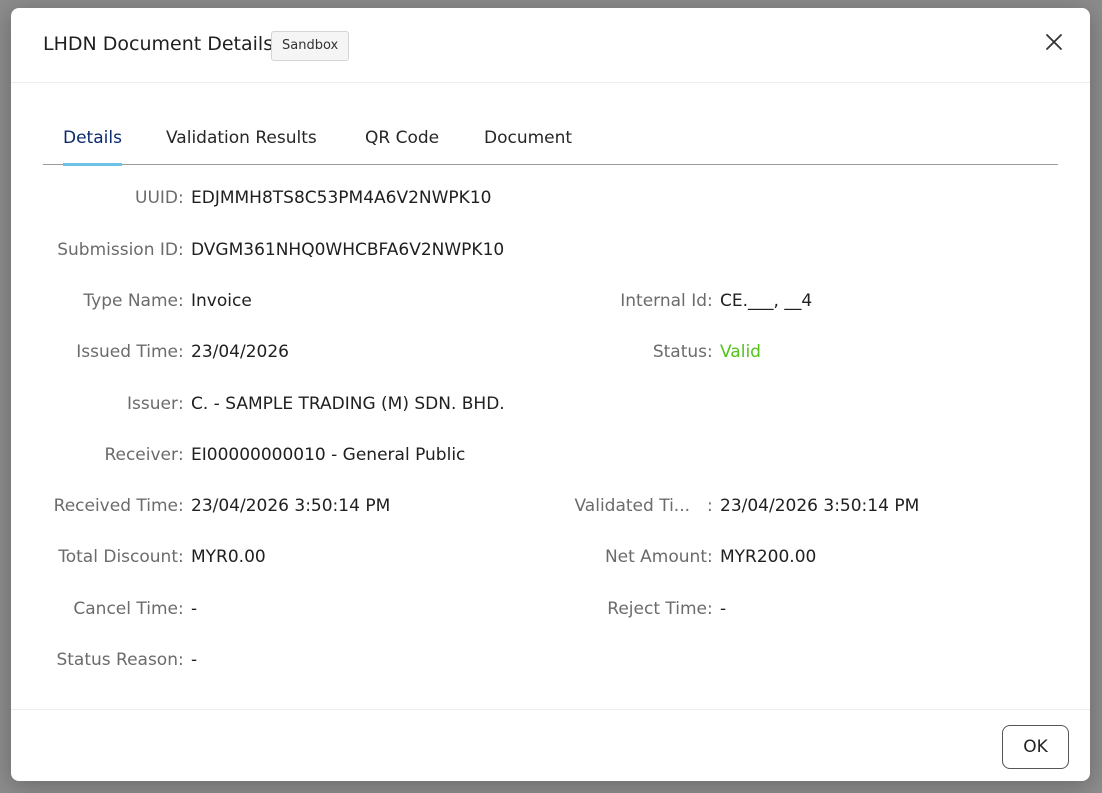 The width and height of the screenshot is (1102, 793). What do you see at coordinates (291, 506) in the screenshot?
I see `received-time-value: 23/04/2026 3:50:14 PM` at bounding box center [291, 506].